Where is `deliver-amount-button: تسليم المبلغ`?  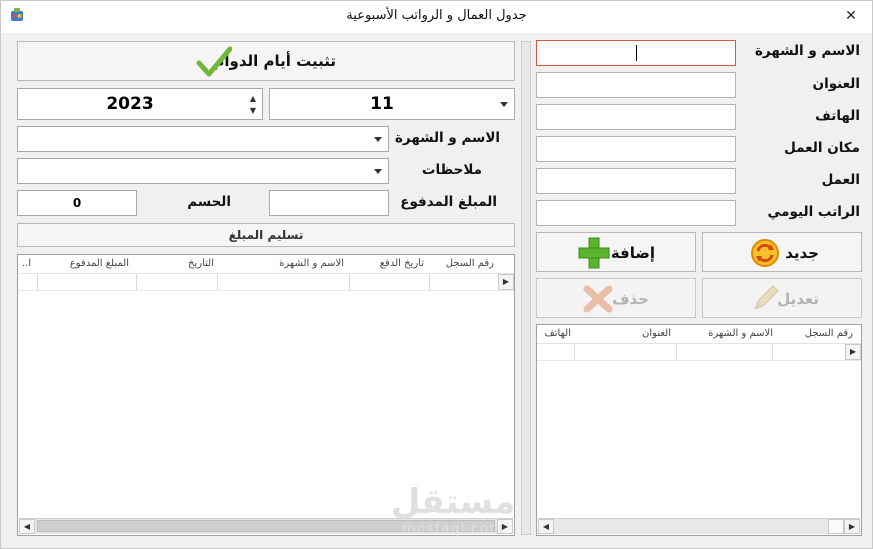
deliver-amount-button: تسليم المبلغ is located at coordinates (266, 235).